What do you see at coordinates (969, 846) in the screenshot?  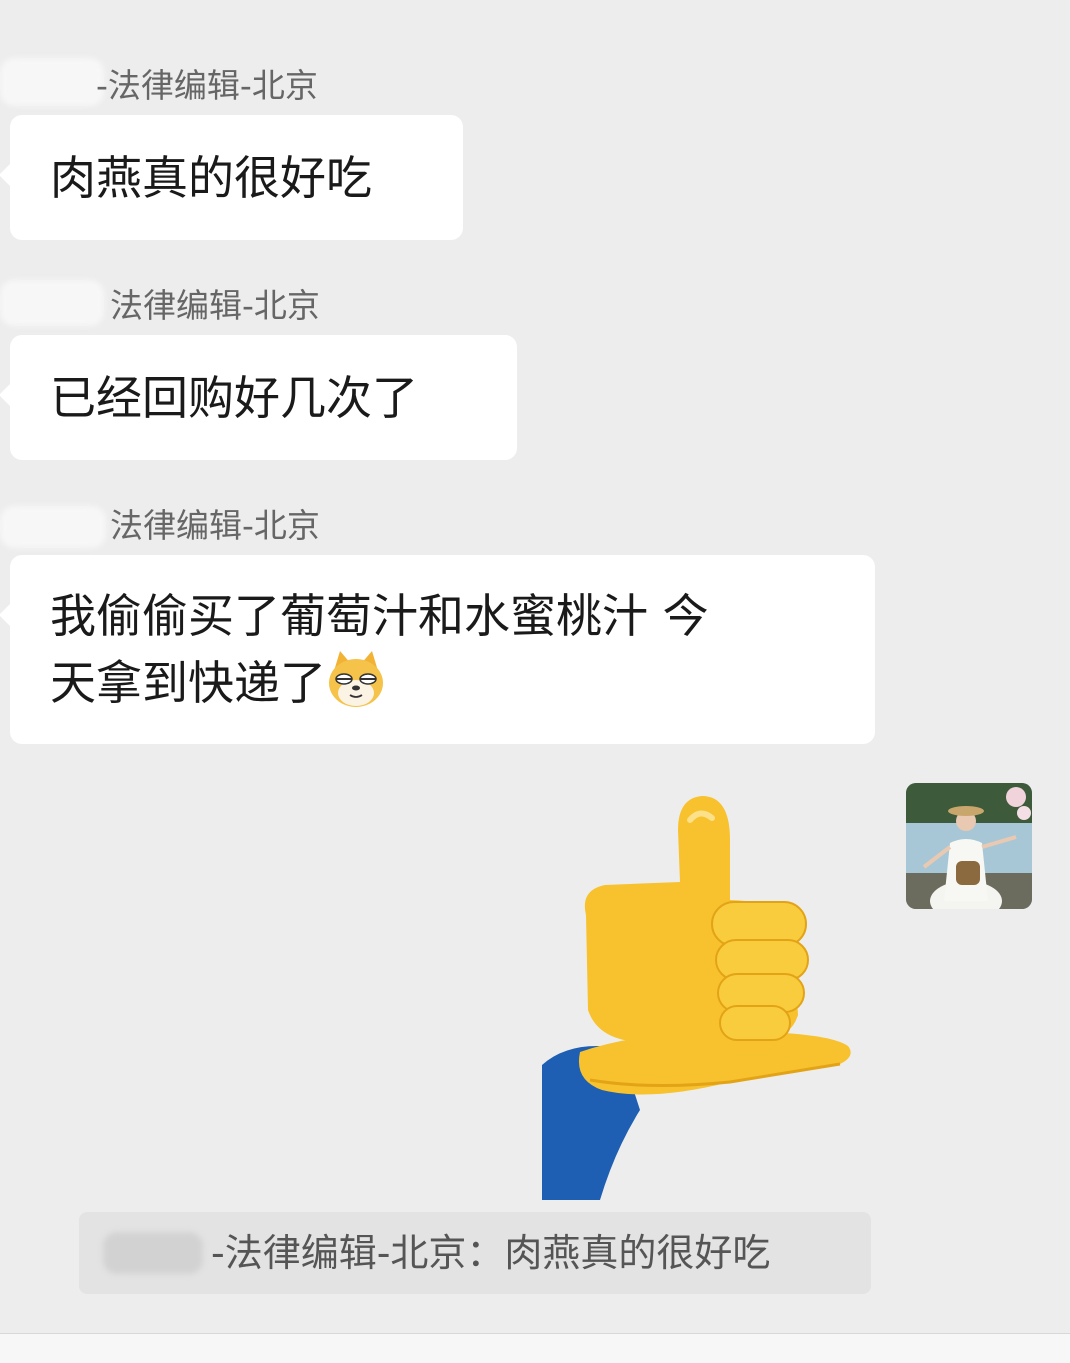 I see `user-avatar-photo` at bounding box center [969, 846].